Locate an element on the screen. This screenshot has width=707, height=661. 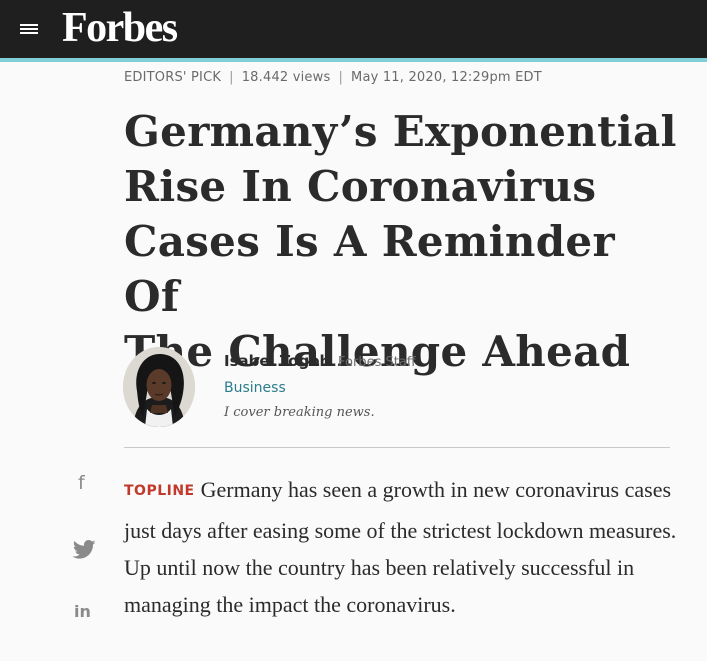
view-count: 18.442 views is located at coordinates (286, 77).